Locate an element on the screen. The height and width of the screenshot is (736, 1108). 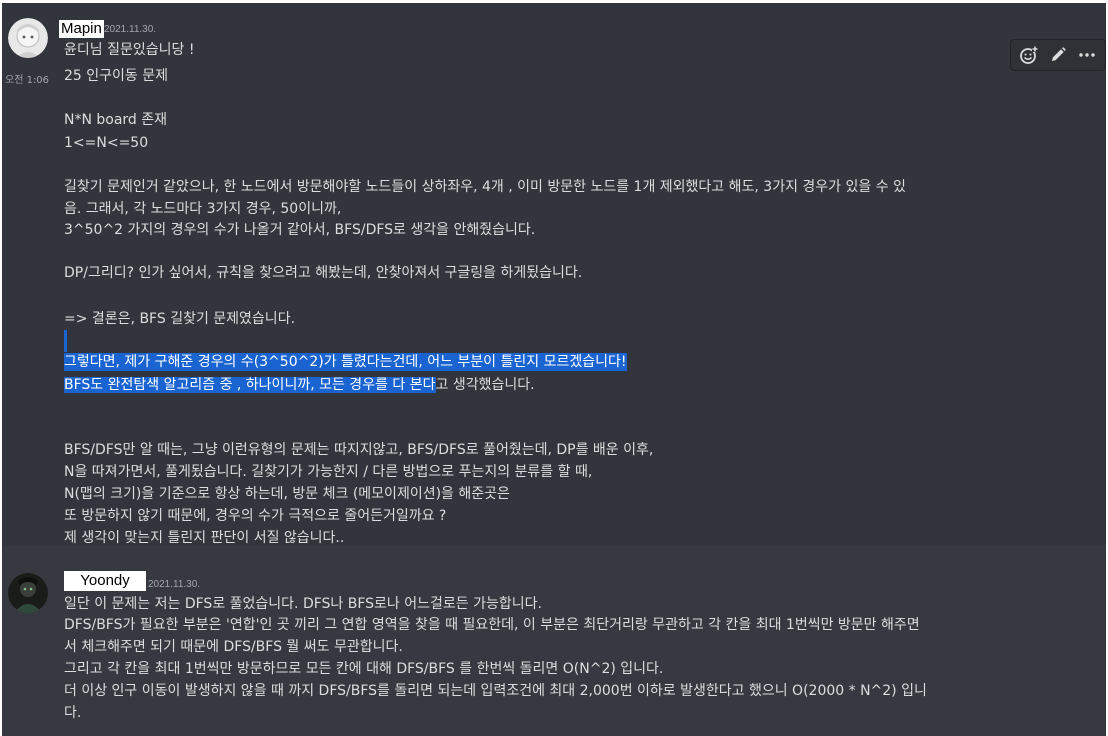
selected-text: BFS도 완전탐색 알고리즘 중 , 하나이니까, 모든 경우를 다 본다 is located at coordinates (250, 385).